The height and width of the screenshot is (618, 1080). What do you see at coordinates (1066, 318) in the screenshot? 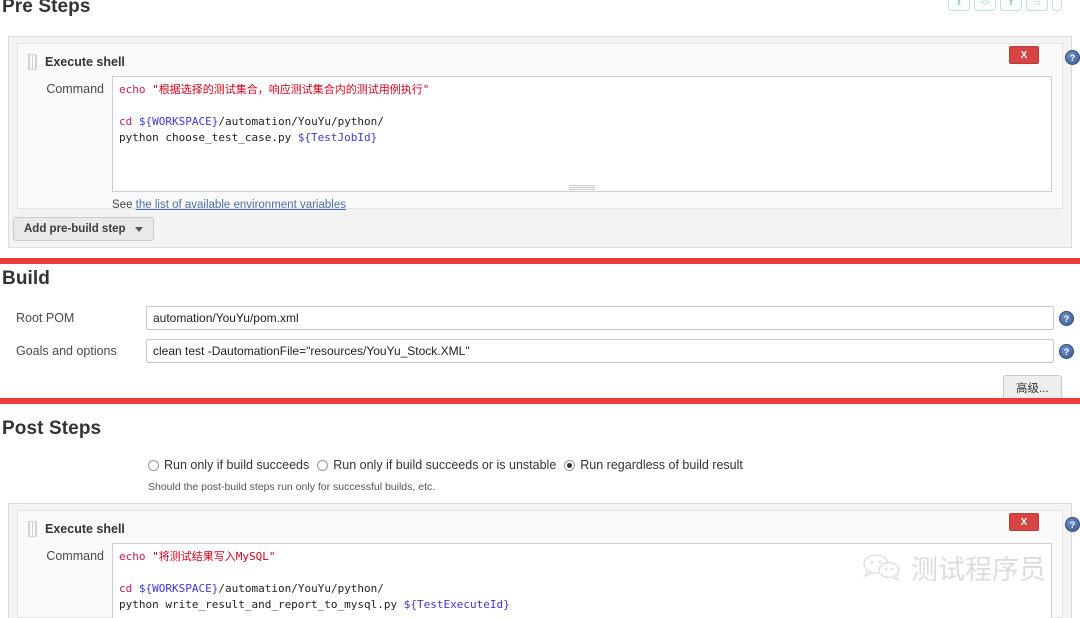
I see `help-icon-root-pom: ?` at bounding box center [1066, 318].